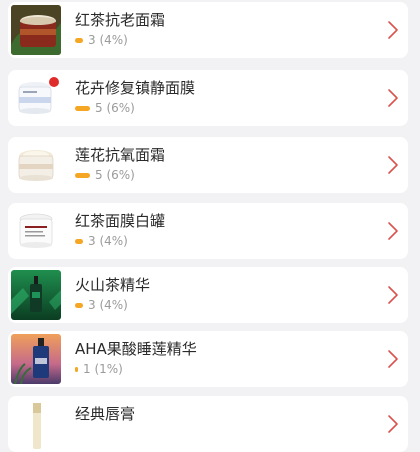  What do you see at coordinates (208, 424) in the screenshot?
I see `list-item: 经典唇膏` at bounding box center [208, 424].